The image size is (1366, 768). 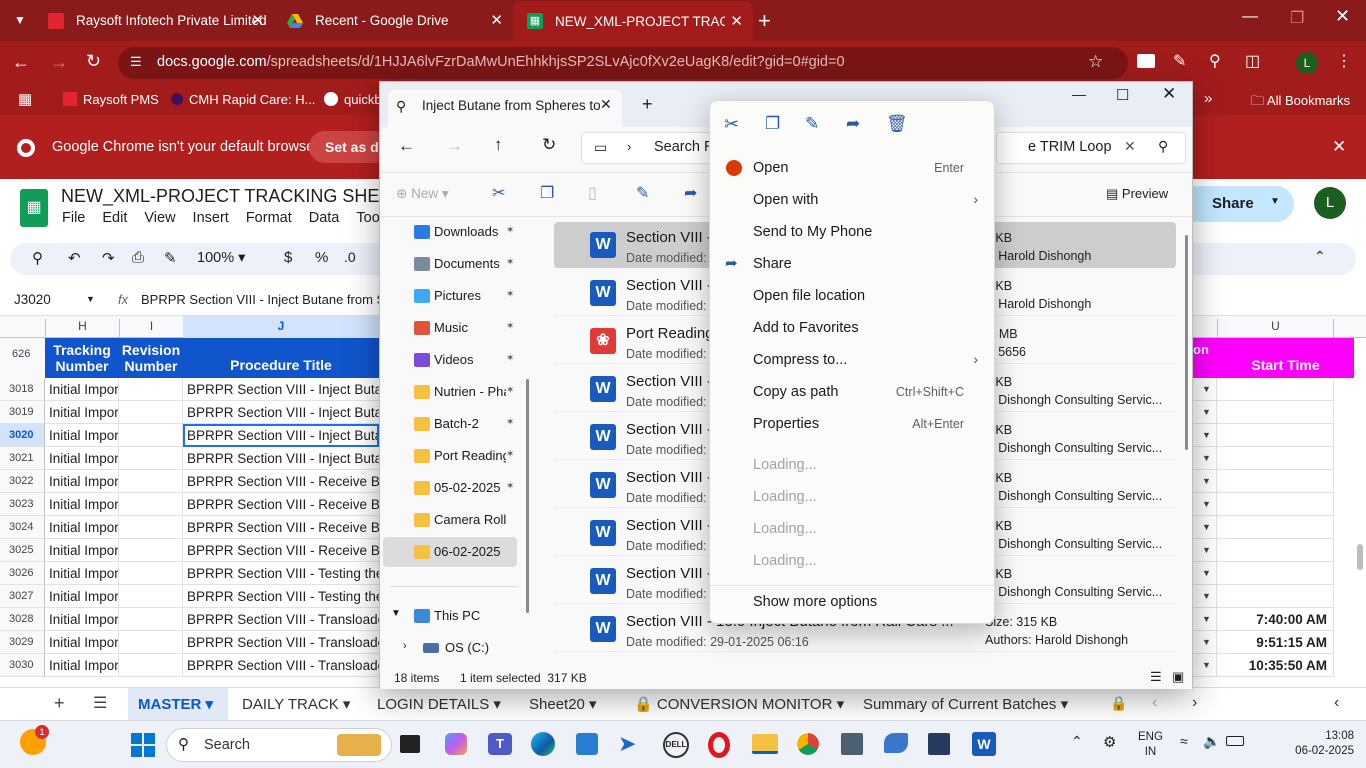 What do you see at coordinates (812, 124) in the screenshot?
I see `rename-icon: ✎` at bounding box center [812, 124].